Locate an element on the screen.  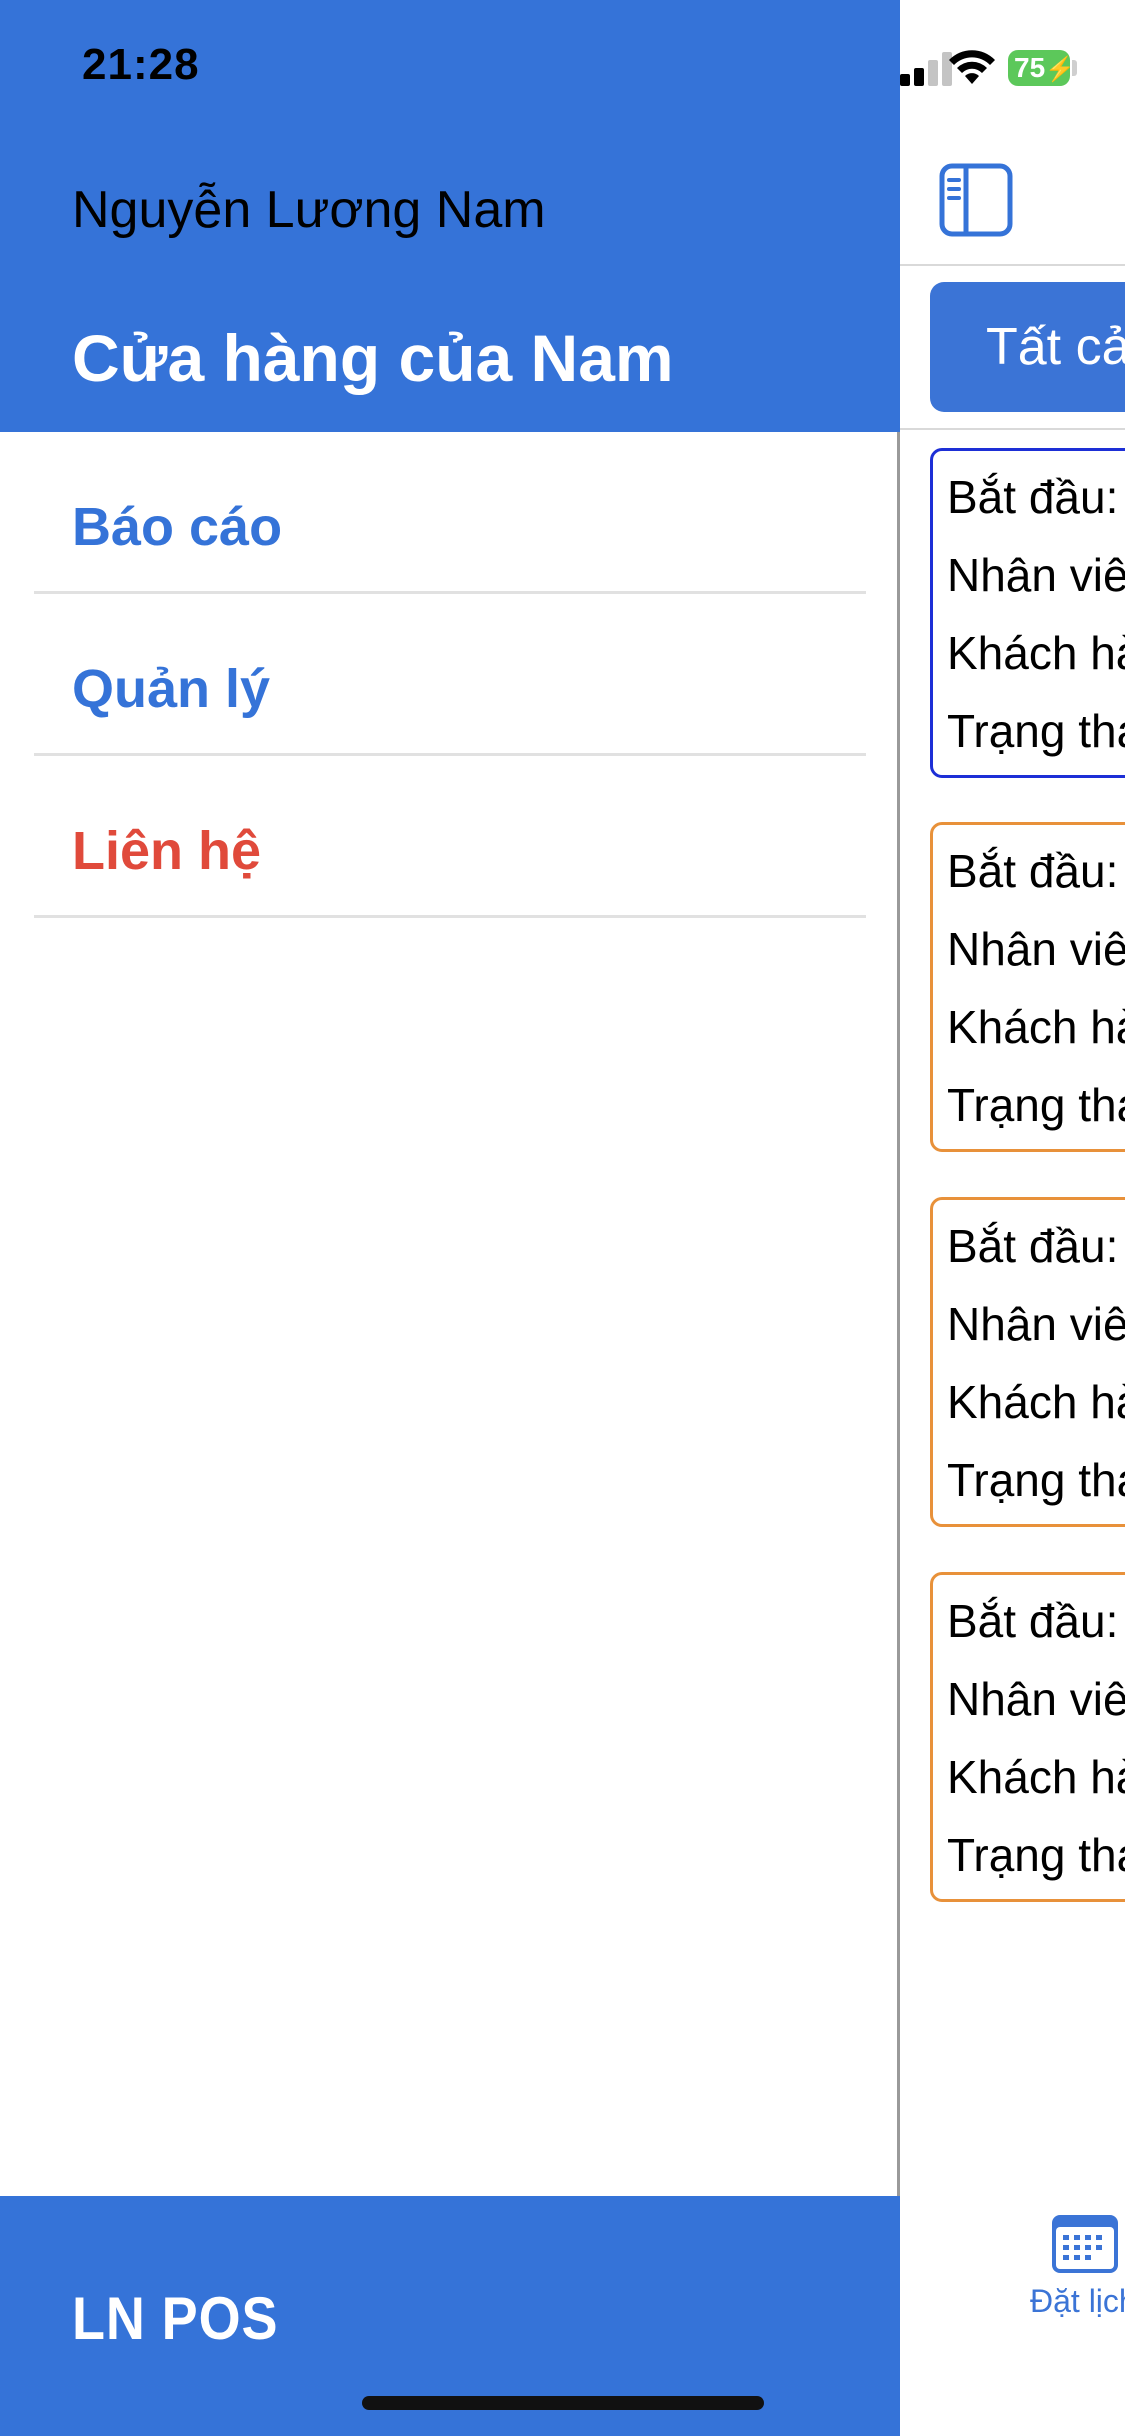
wifi-icon is located at coordinates (972, 67).